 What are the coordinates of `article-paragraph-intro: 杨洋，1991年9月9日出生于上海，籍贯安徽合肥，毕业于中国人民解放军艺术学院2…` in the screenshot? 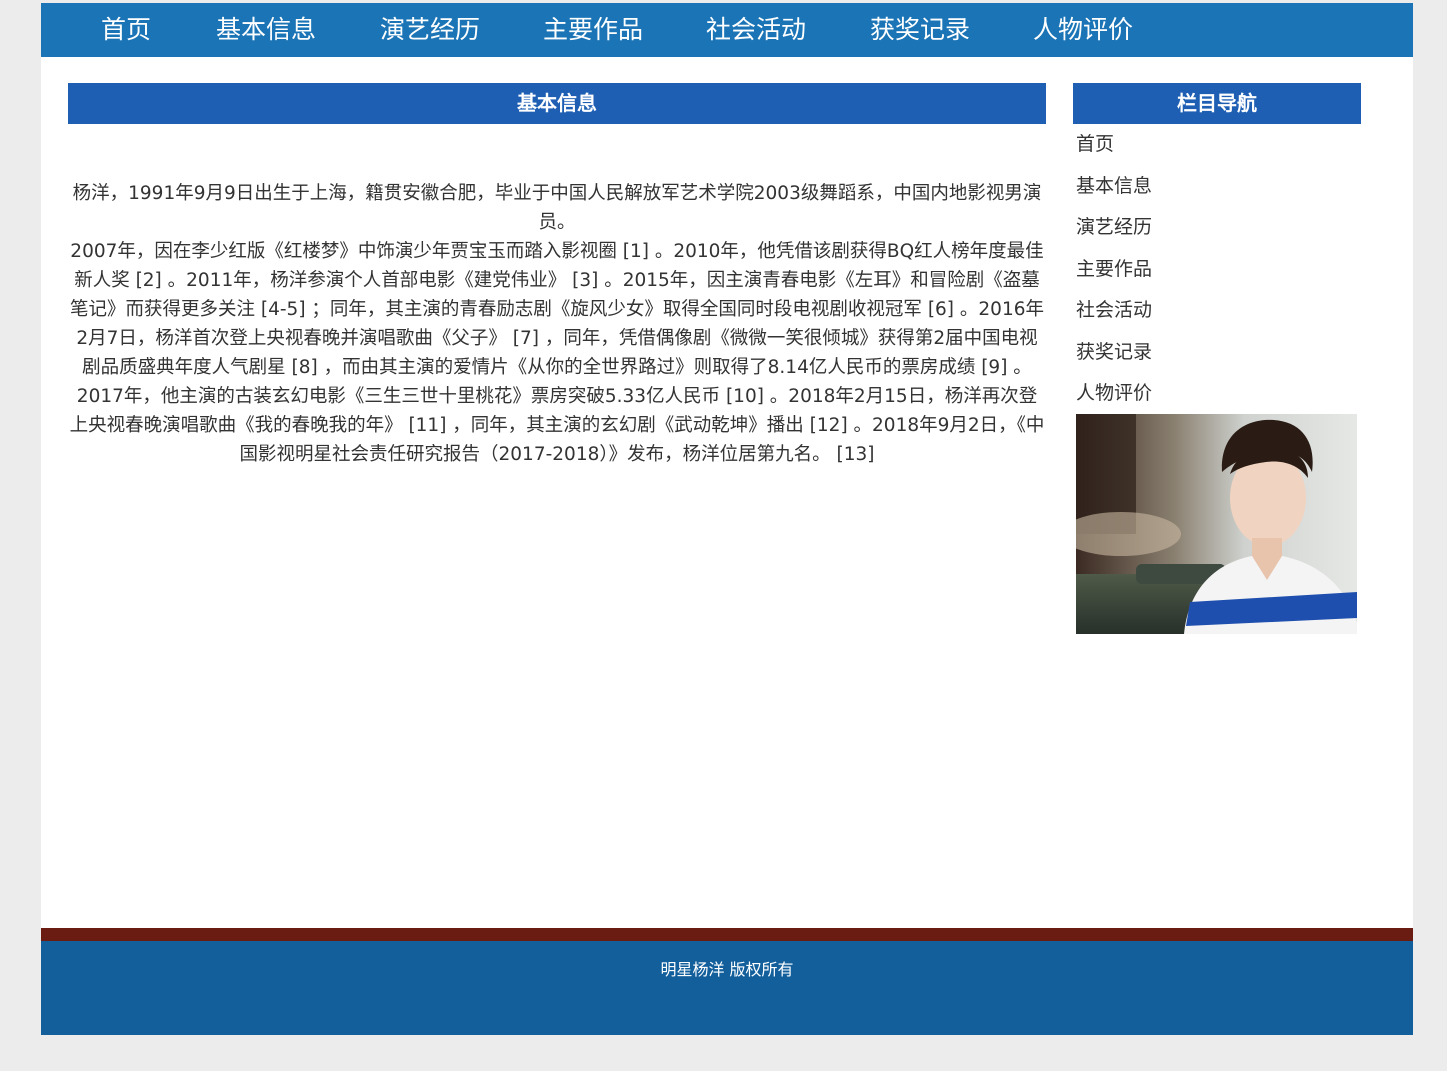 It's located at (557, 208).